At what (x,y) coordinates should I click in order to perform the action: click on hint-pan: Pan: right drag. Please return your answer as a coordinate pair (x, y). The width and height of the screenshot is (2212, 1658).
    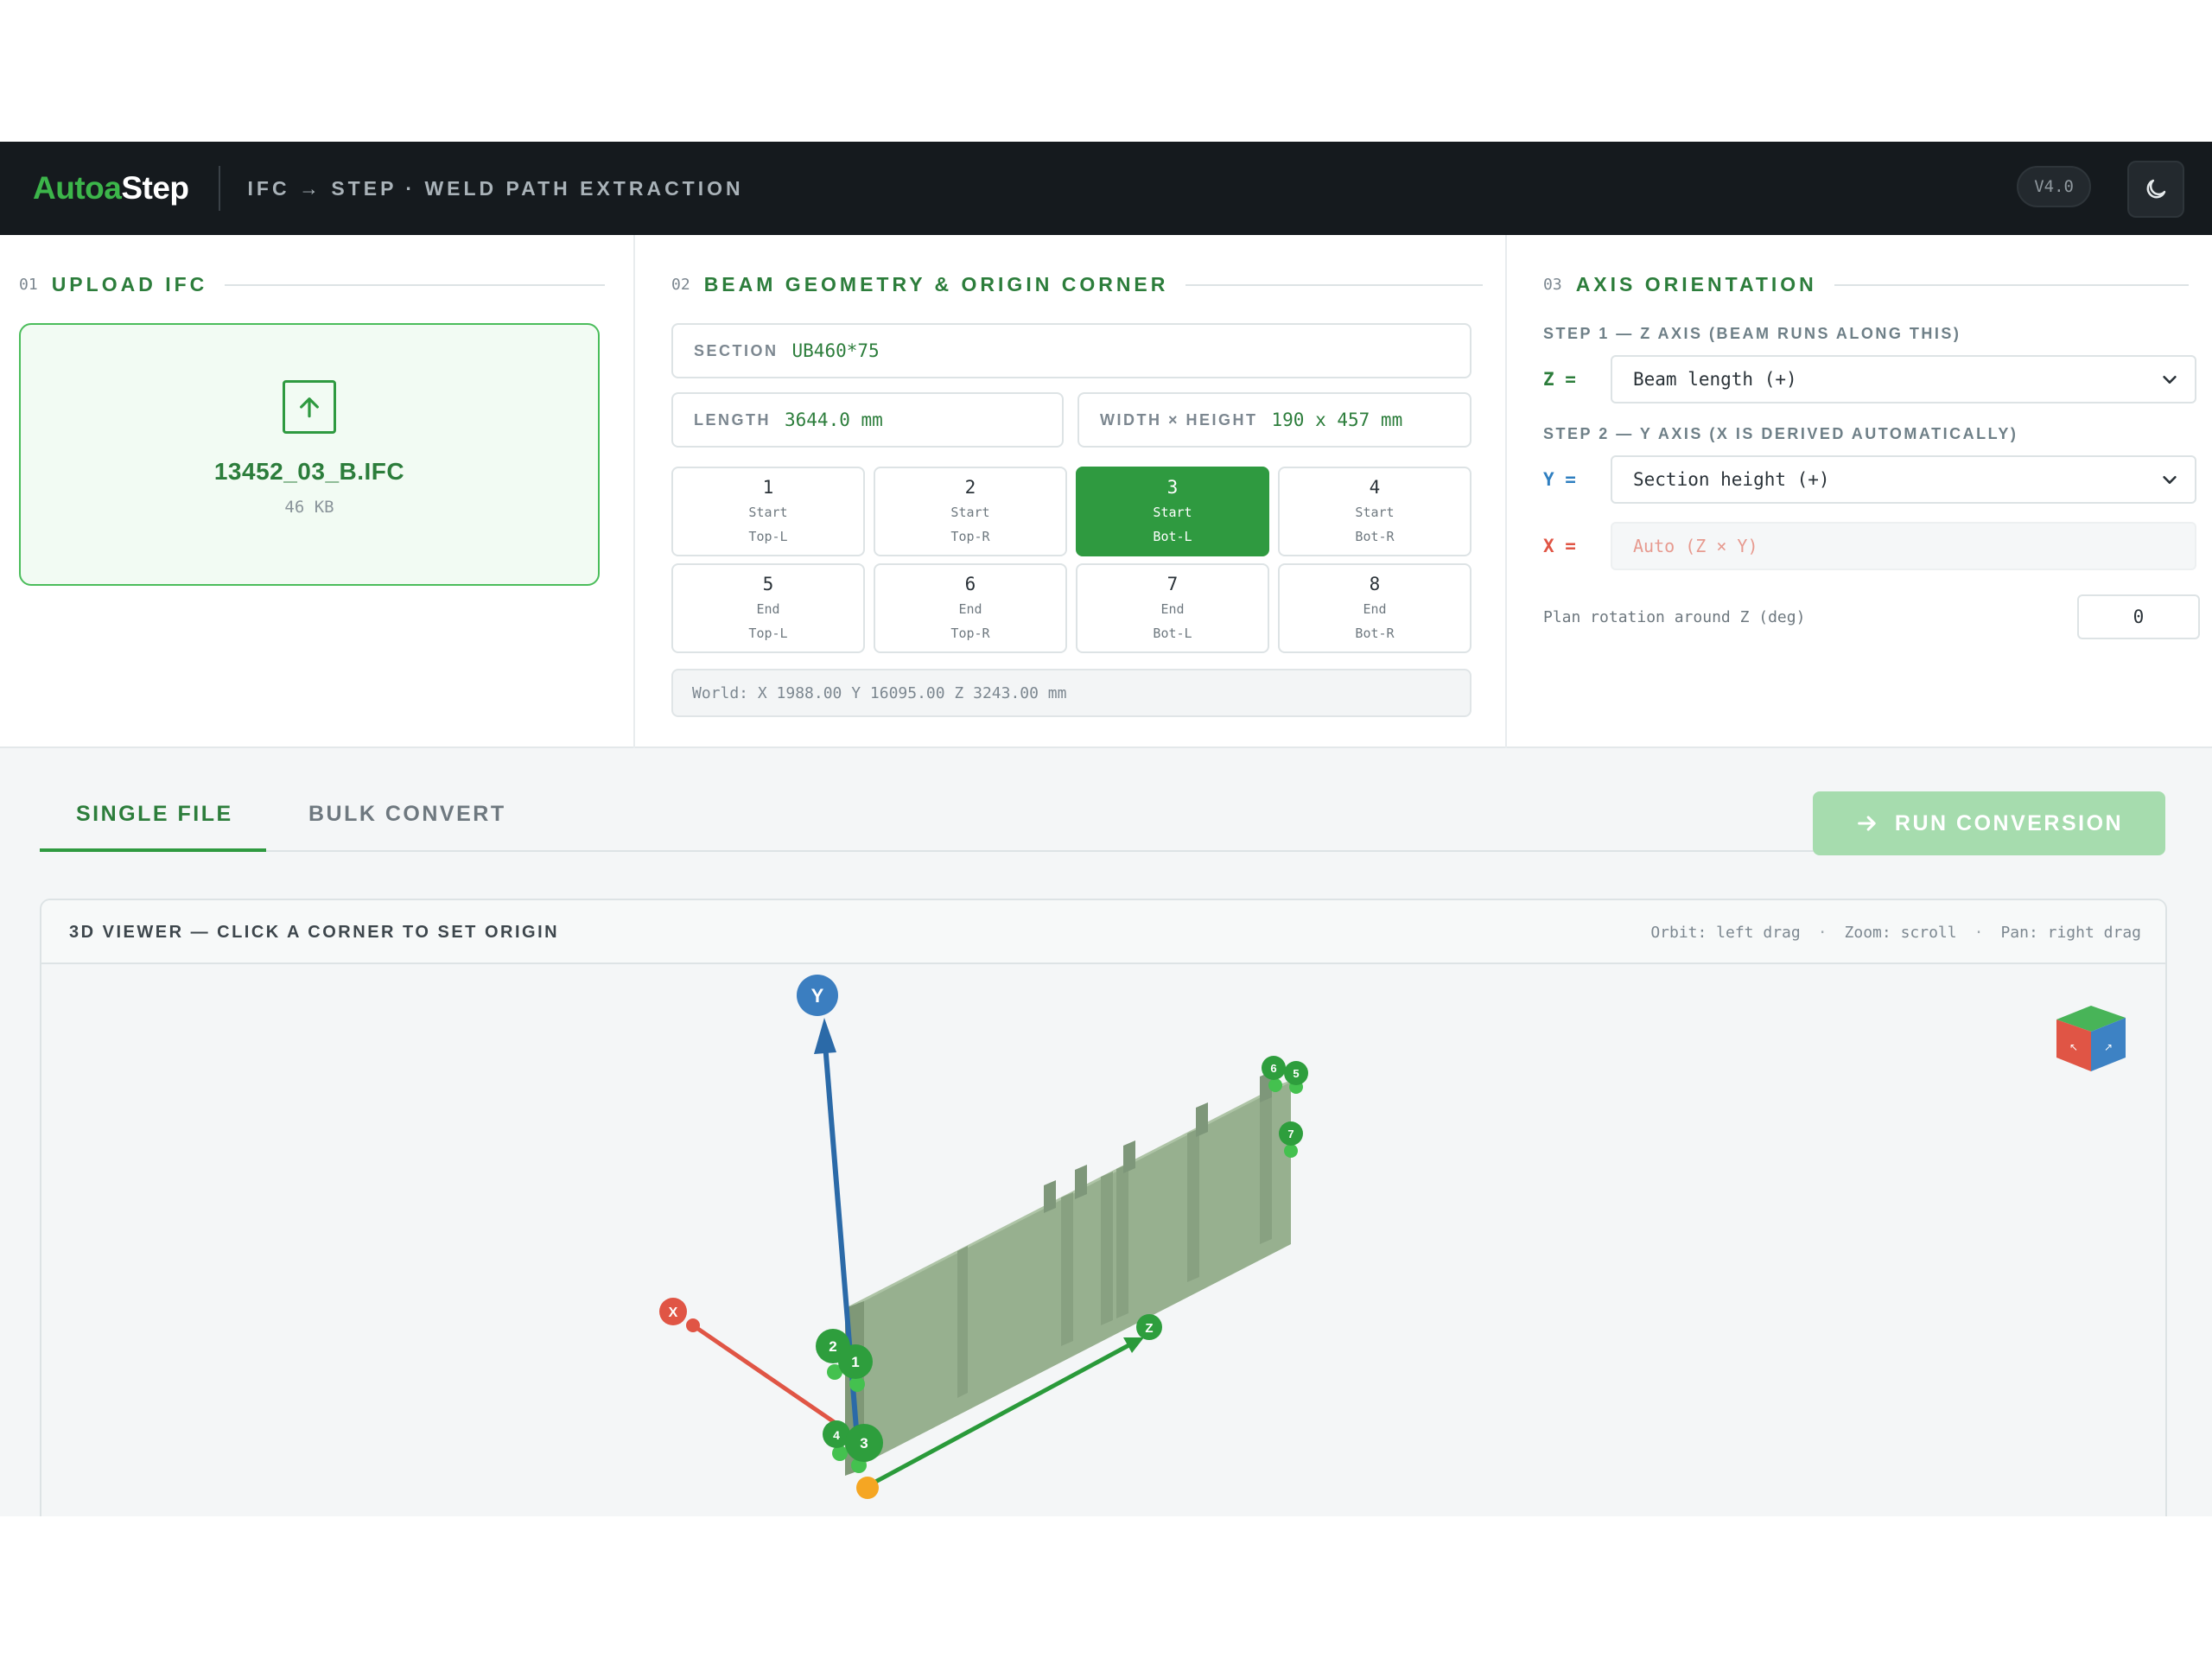
    Looking at the image, I should click on (2070, 933).